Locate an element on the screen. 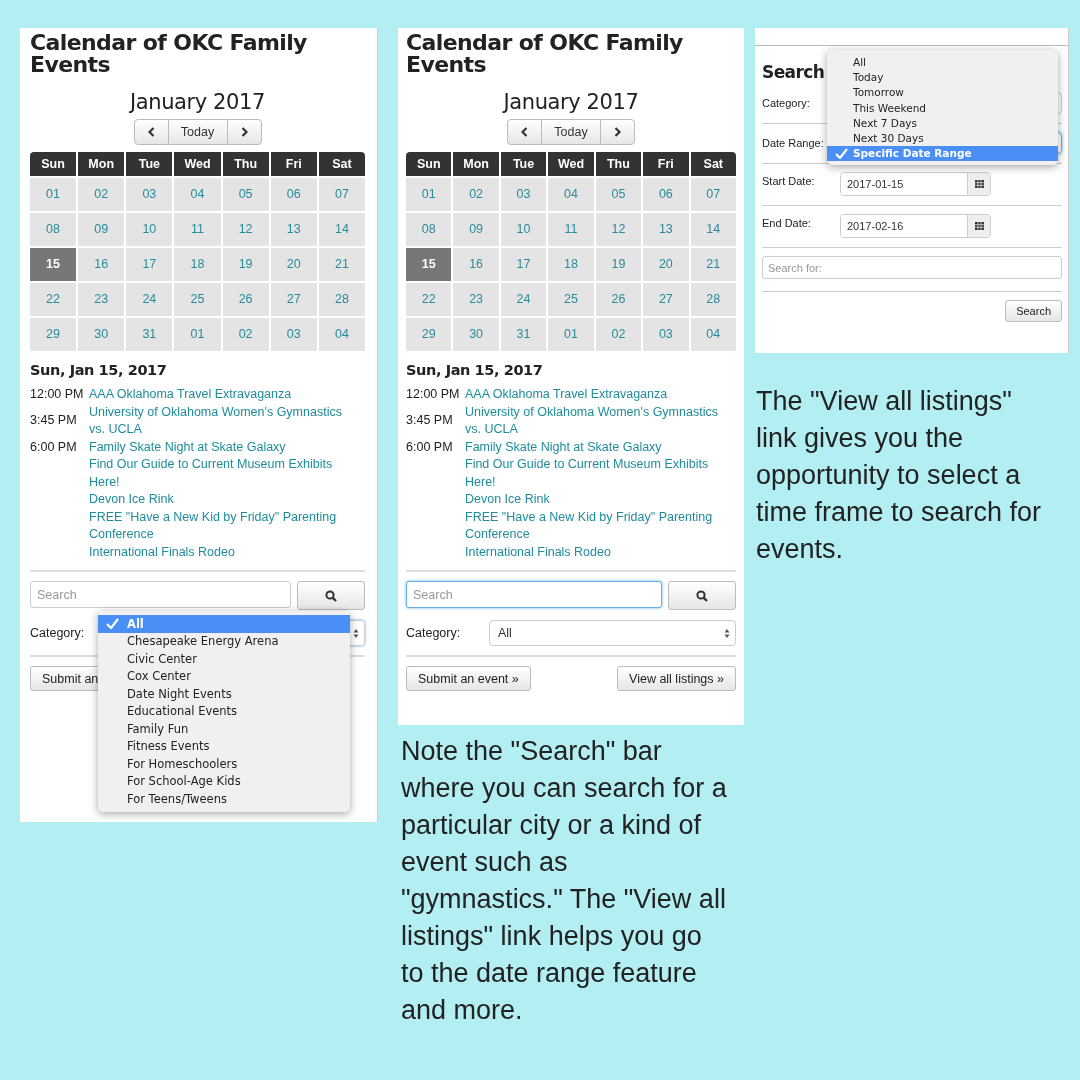  end-date-field: 2017-02-16 is located at coordinates (915, 226).